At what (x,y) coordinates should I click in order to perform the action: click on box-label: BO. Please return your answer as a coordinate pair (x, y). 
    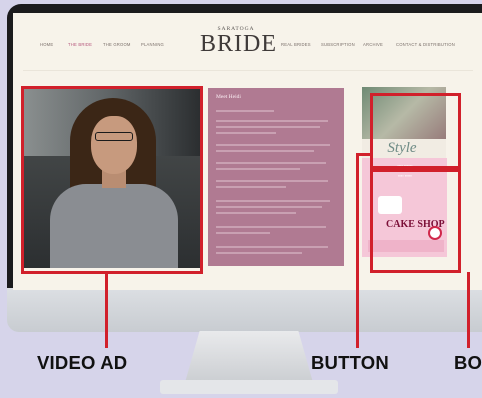
    Looking at the image, I should click on (468, 362).